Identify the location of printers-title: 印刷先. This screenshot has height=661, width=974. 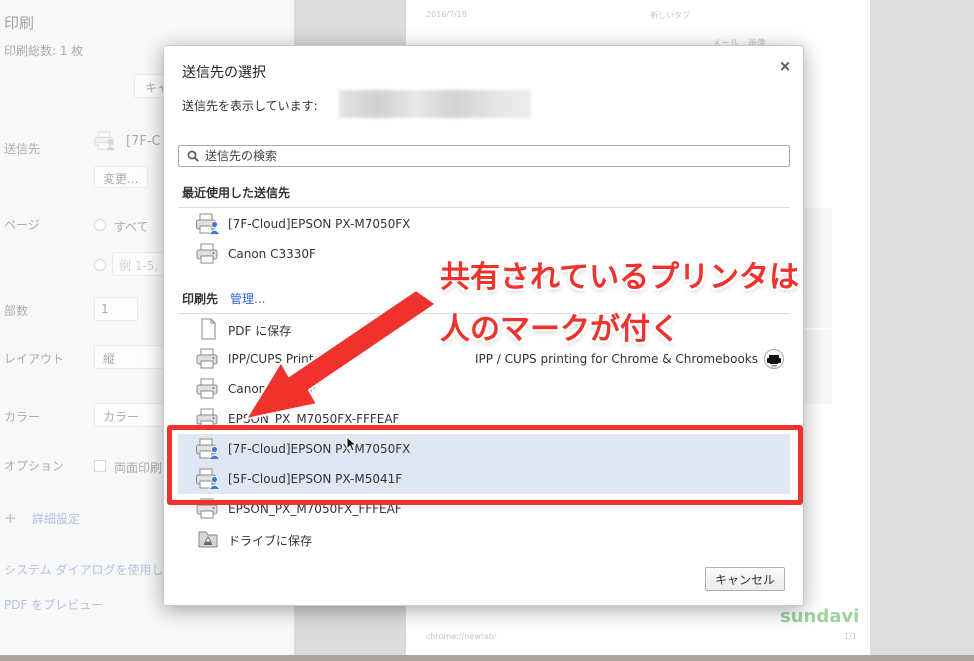
(200, 299).